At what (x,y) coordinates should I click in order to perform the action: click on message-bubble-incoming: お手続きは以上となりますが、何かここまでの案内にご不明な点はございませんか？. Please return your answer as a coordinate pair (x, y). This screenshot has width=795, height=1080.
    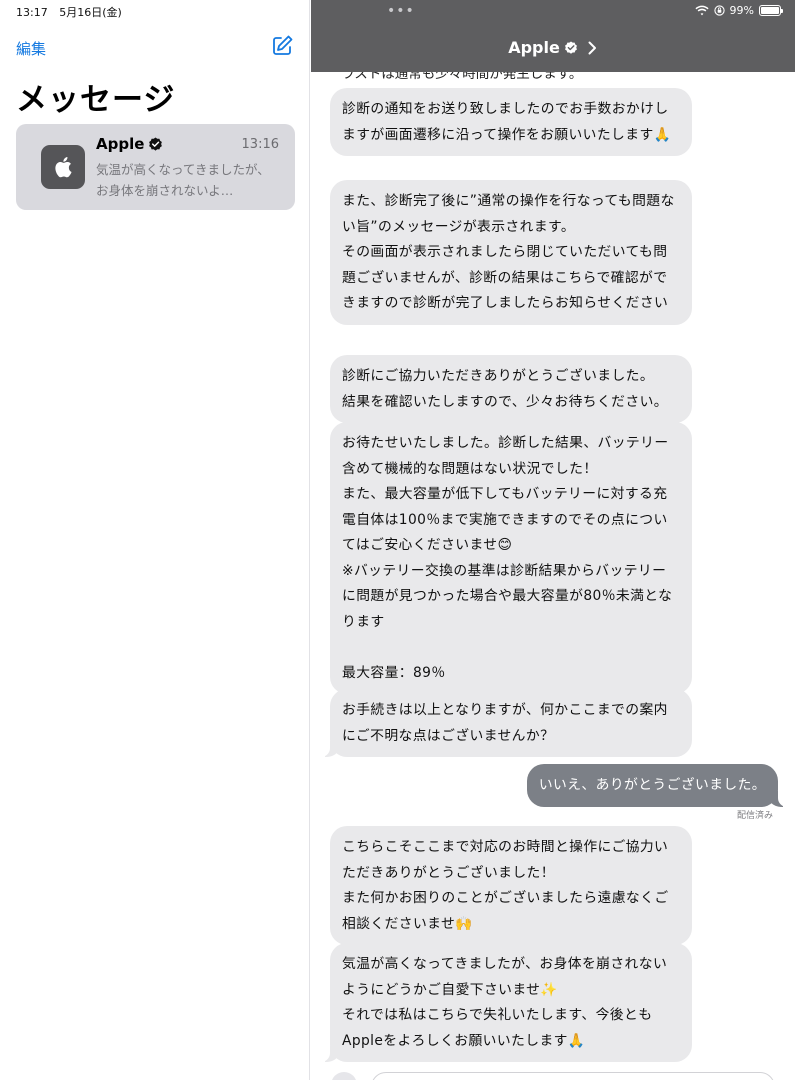
    Looking at the image, I should click on (506, 723).